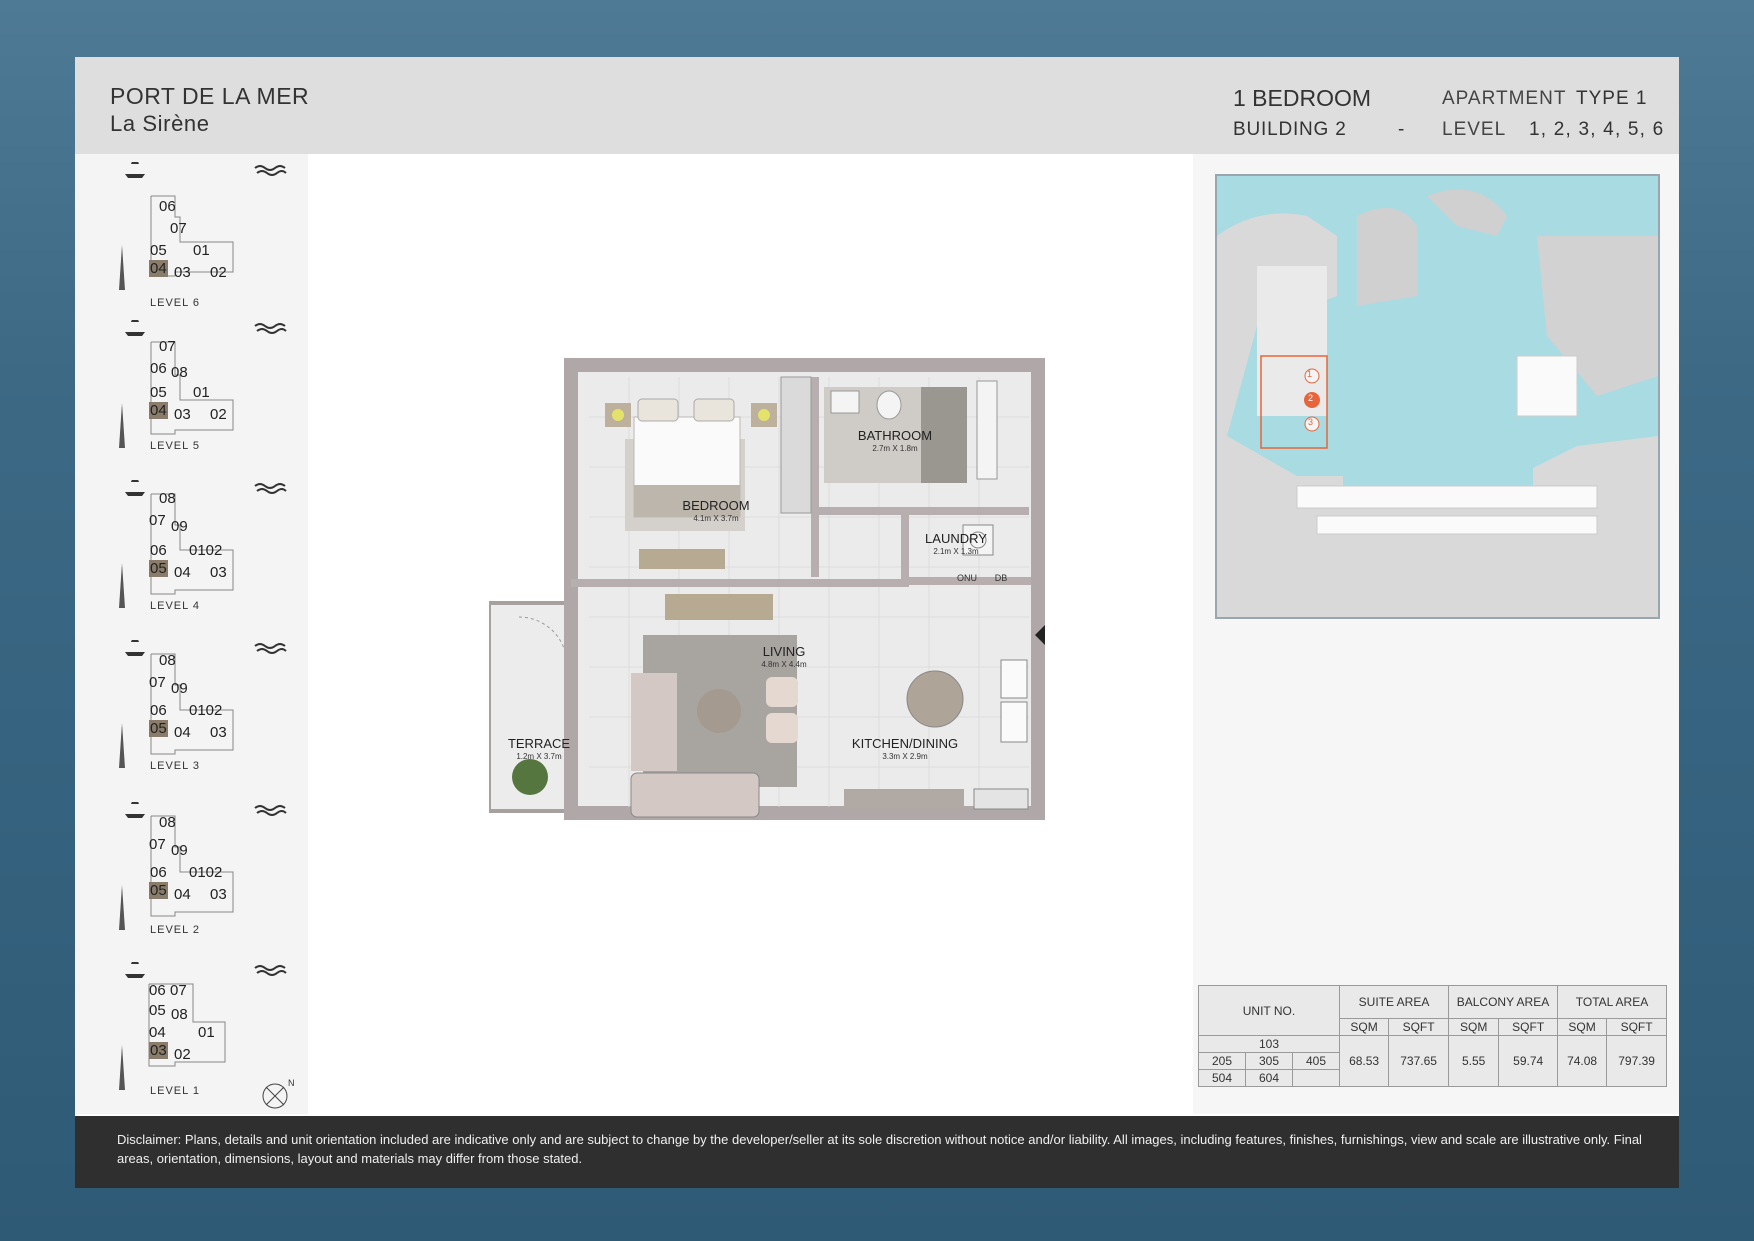  Describe the element at coordinates (767, 589) in the screenshot. I see `floor-plan` at that location.